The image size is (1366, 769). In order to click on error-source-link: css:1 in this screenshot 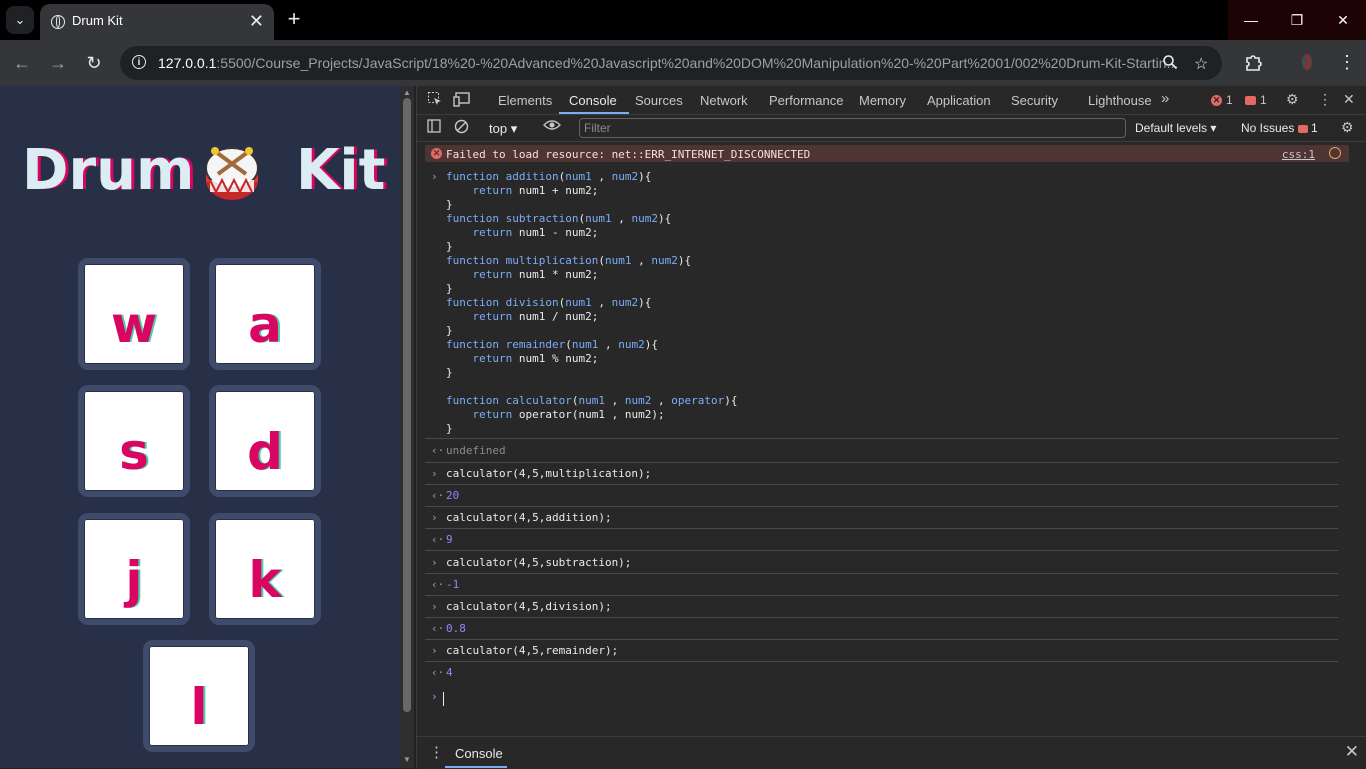, I will do `click(1298, 154)`.